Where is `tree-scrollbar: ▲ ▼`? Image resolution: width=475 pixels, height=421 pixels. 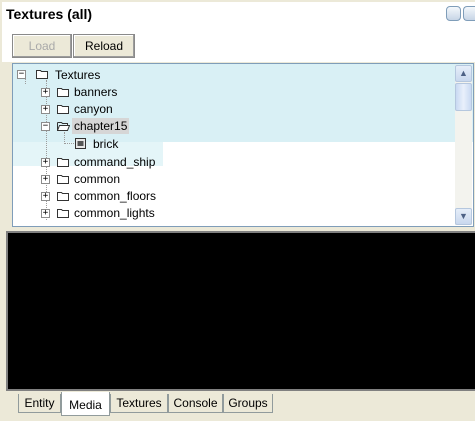 tree-scrollbar: ▲ ▼ is located at coordinates (463, 145).